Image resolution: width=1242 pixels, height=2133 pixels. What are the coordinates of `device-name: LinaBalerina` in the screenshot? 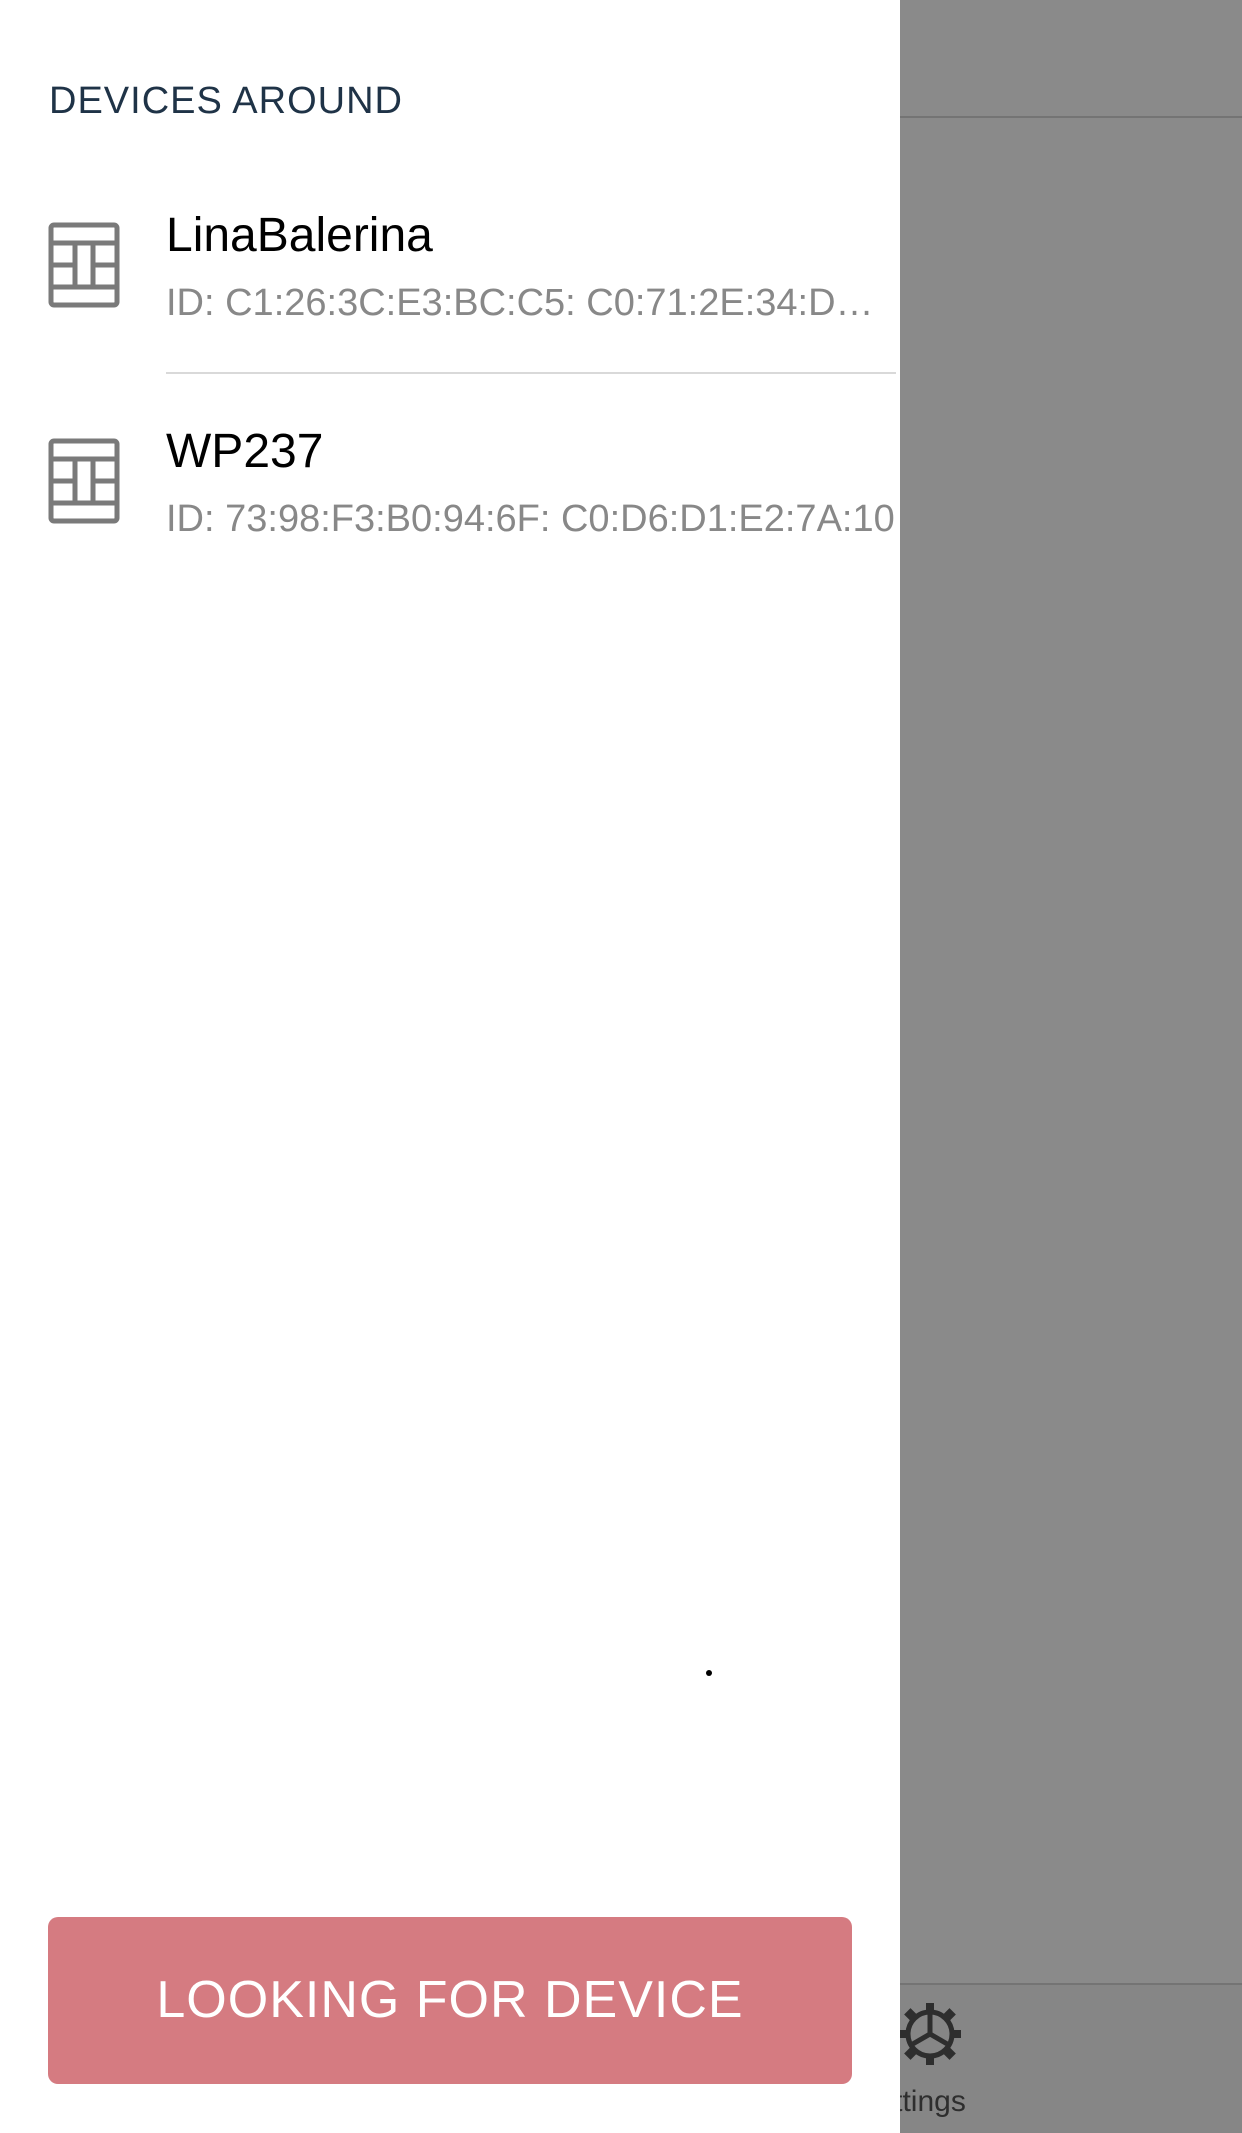 It's located at (299, 235).